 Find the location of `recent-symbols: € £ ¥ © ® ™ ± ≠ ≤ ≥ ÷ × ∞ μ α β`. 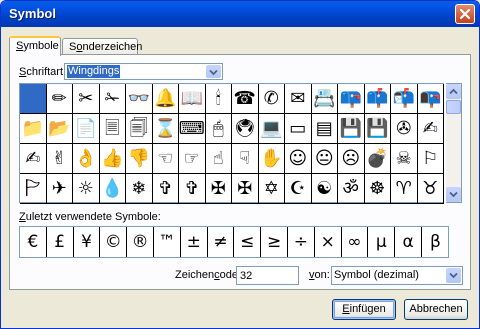

recent-symbols: € £ ¥ © ® ™ ± ≠ ≤ ≥ ÷ × ∞ μ α β is located at coordinates (234, 242).